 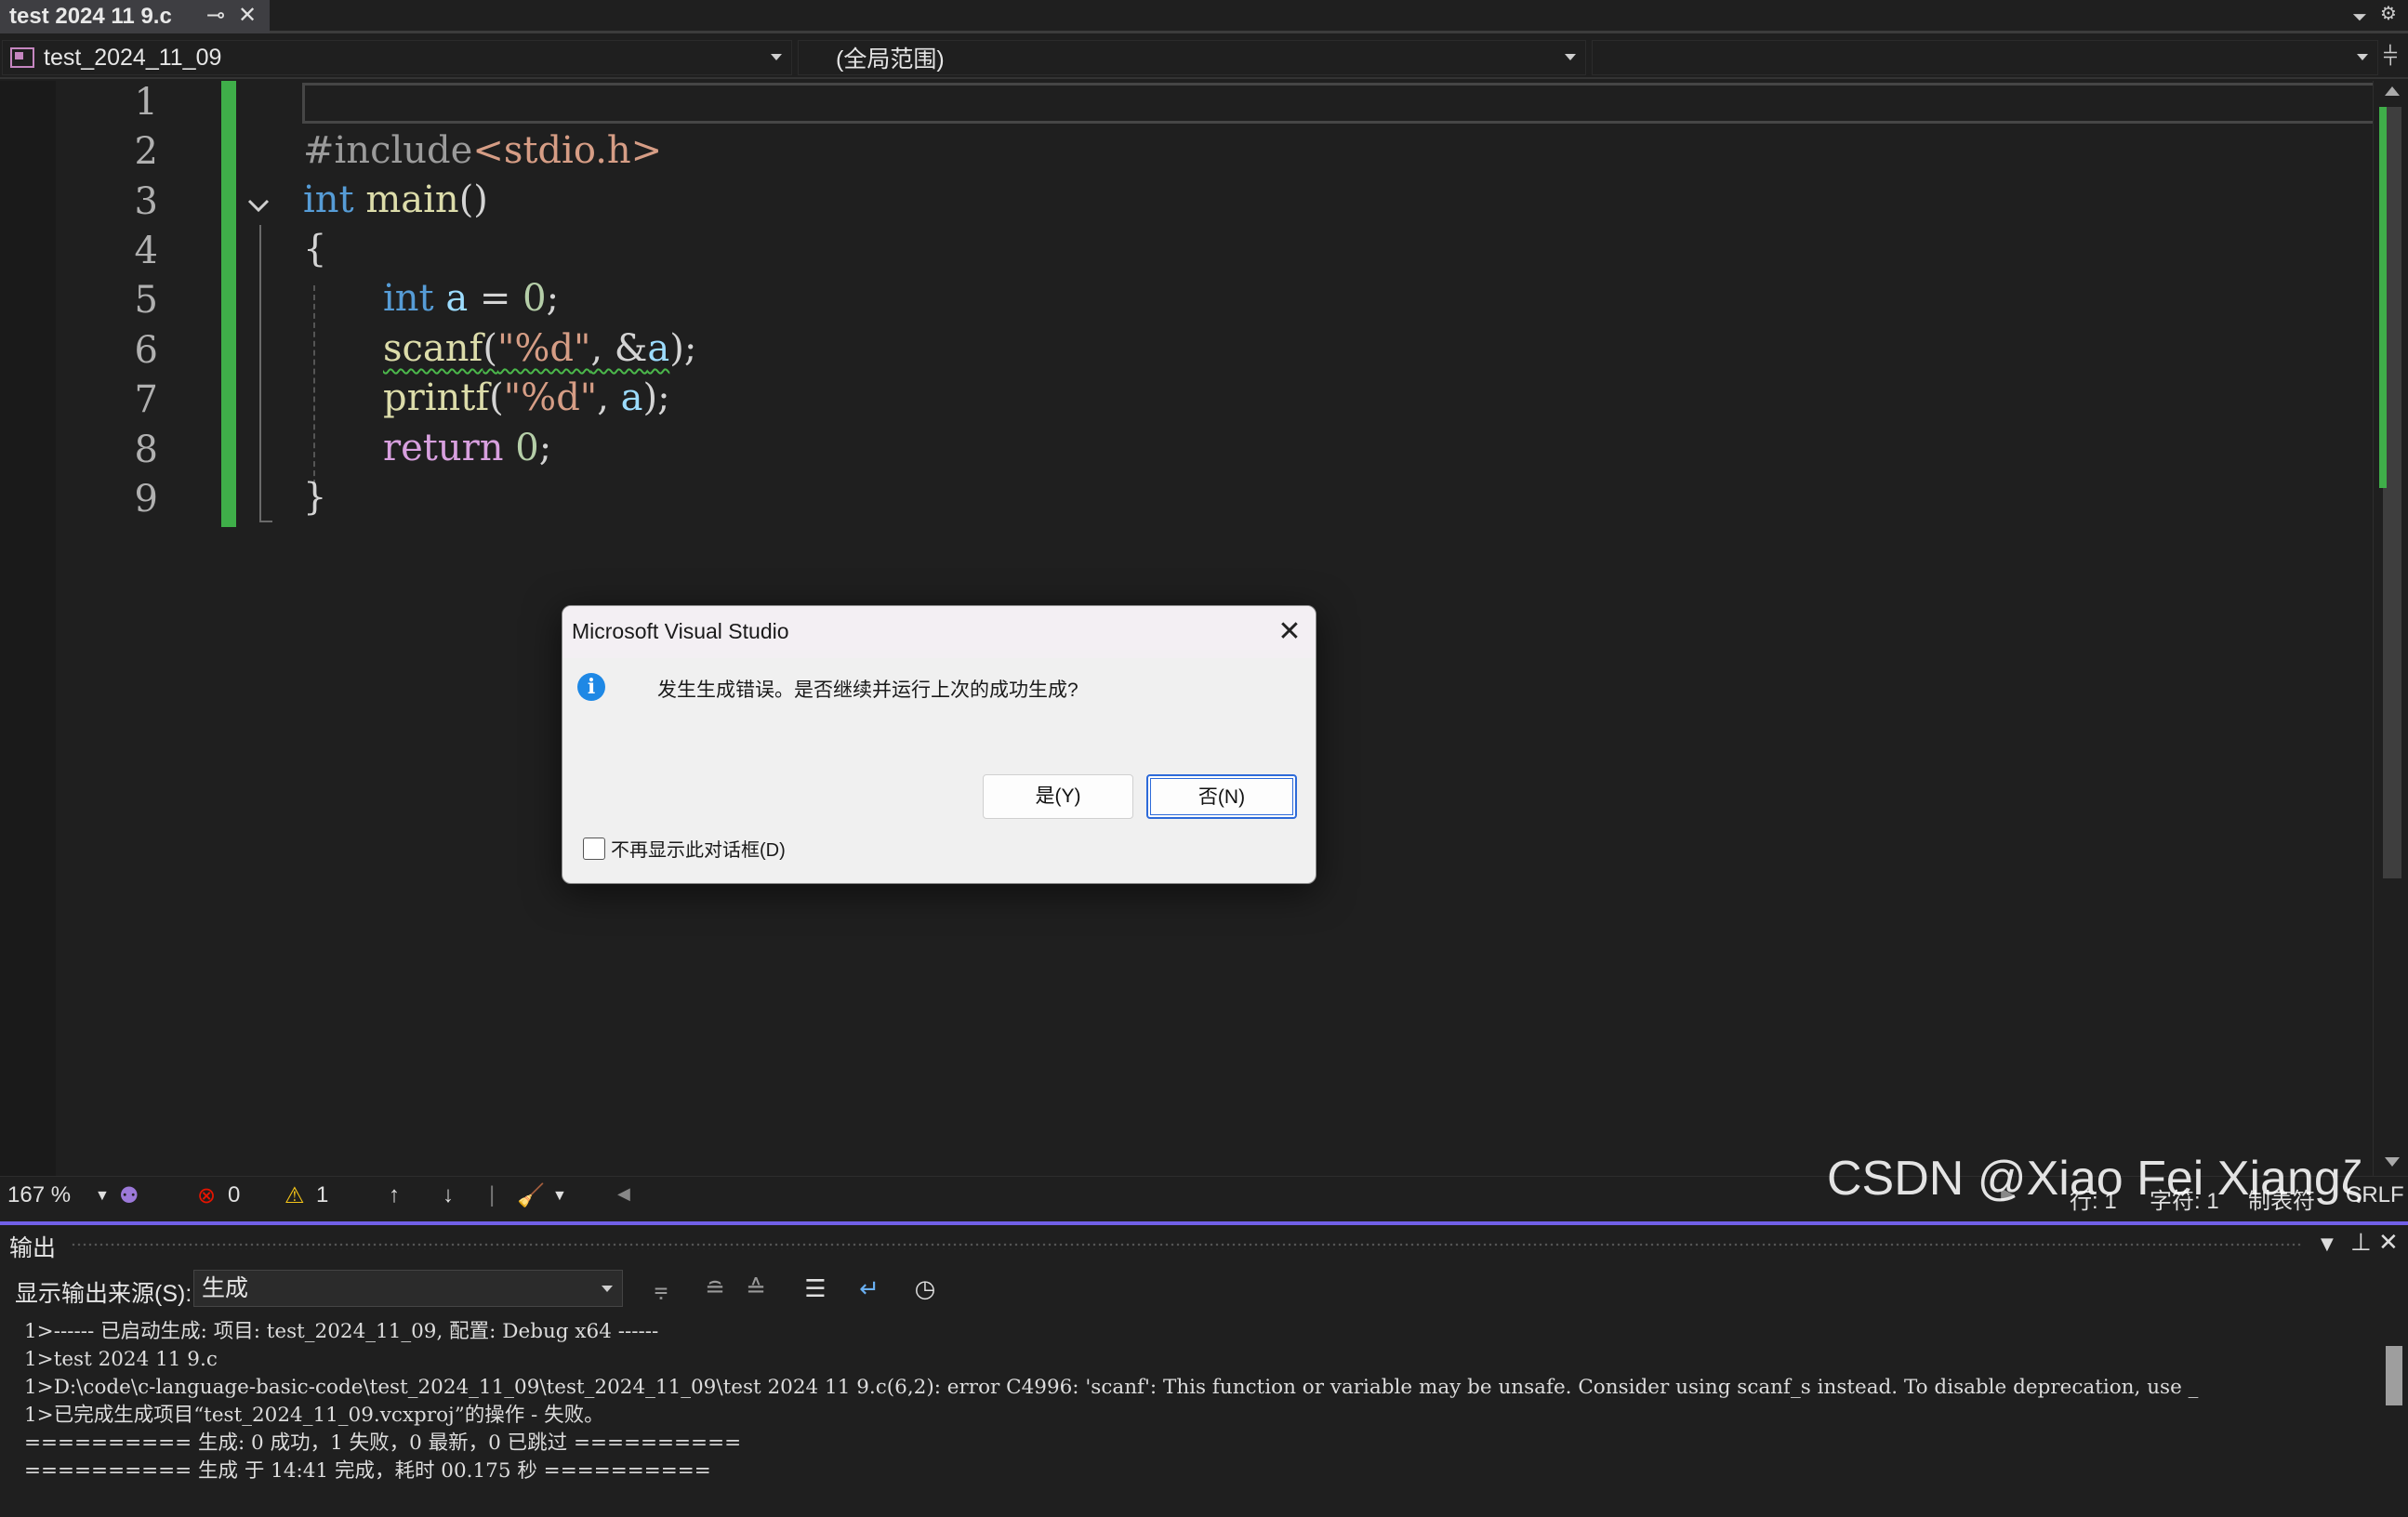 I want to click on fold-guide-end, so click(x=265, y=521).